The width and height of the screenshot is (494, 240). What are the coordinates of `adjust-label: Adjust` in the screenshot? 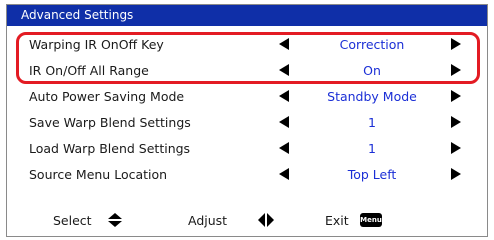 It's located at (208, 220).